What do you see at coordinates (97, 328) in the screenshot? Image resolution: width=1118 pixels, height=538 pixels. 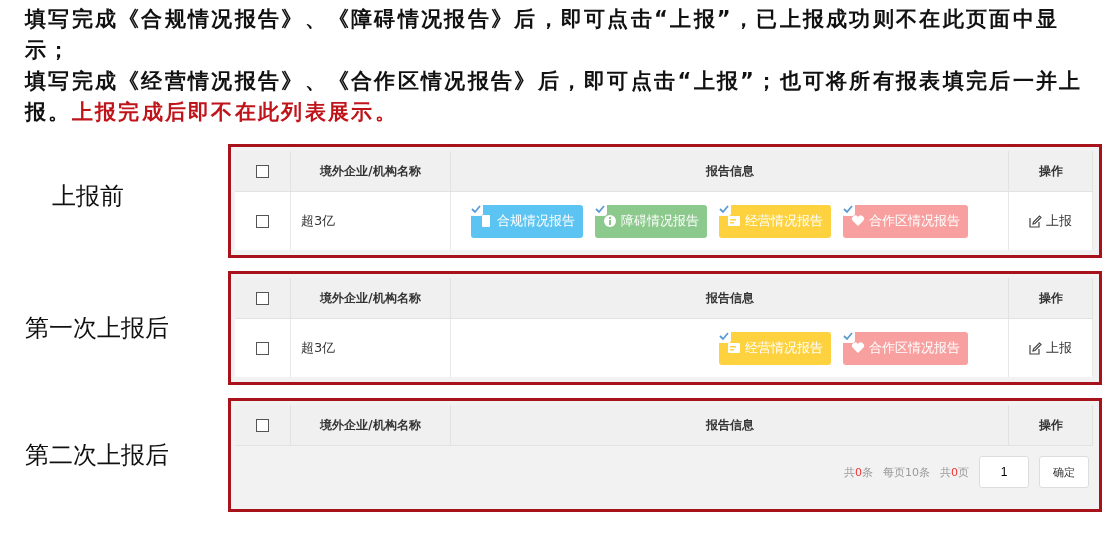 I see `stage-label: 第一次上报后` at bounding box center [97, 328].